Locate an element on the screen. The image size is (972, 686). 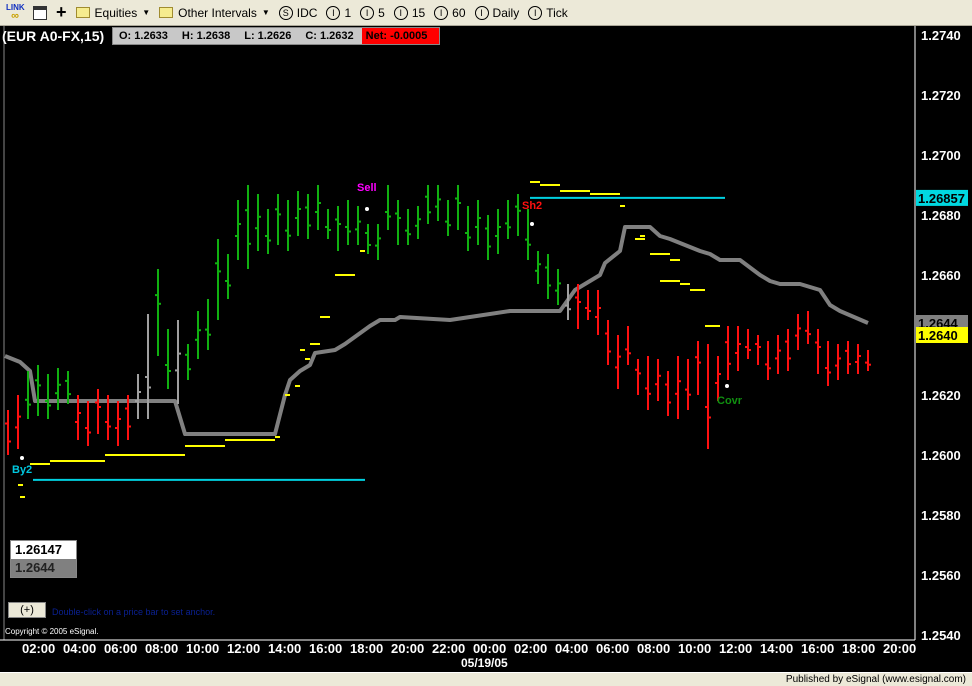
price-tick-label: 1.2540 is located at coordinates (941, 635).